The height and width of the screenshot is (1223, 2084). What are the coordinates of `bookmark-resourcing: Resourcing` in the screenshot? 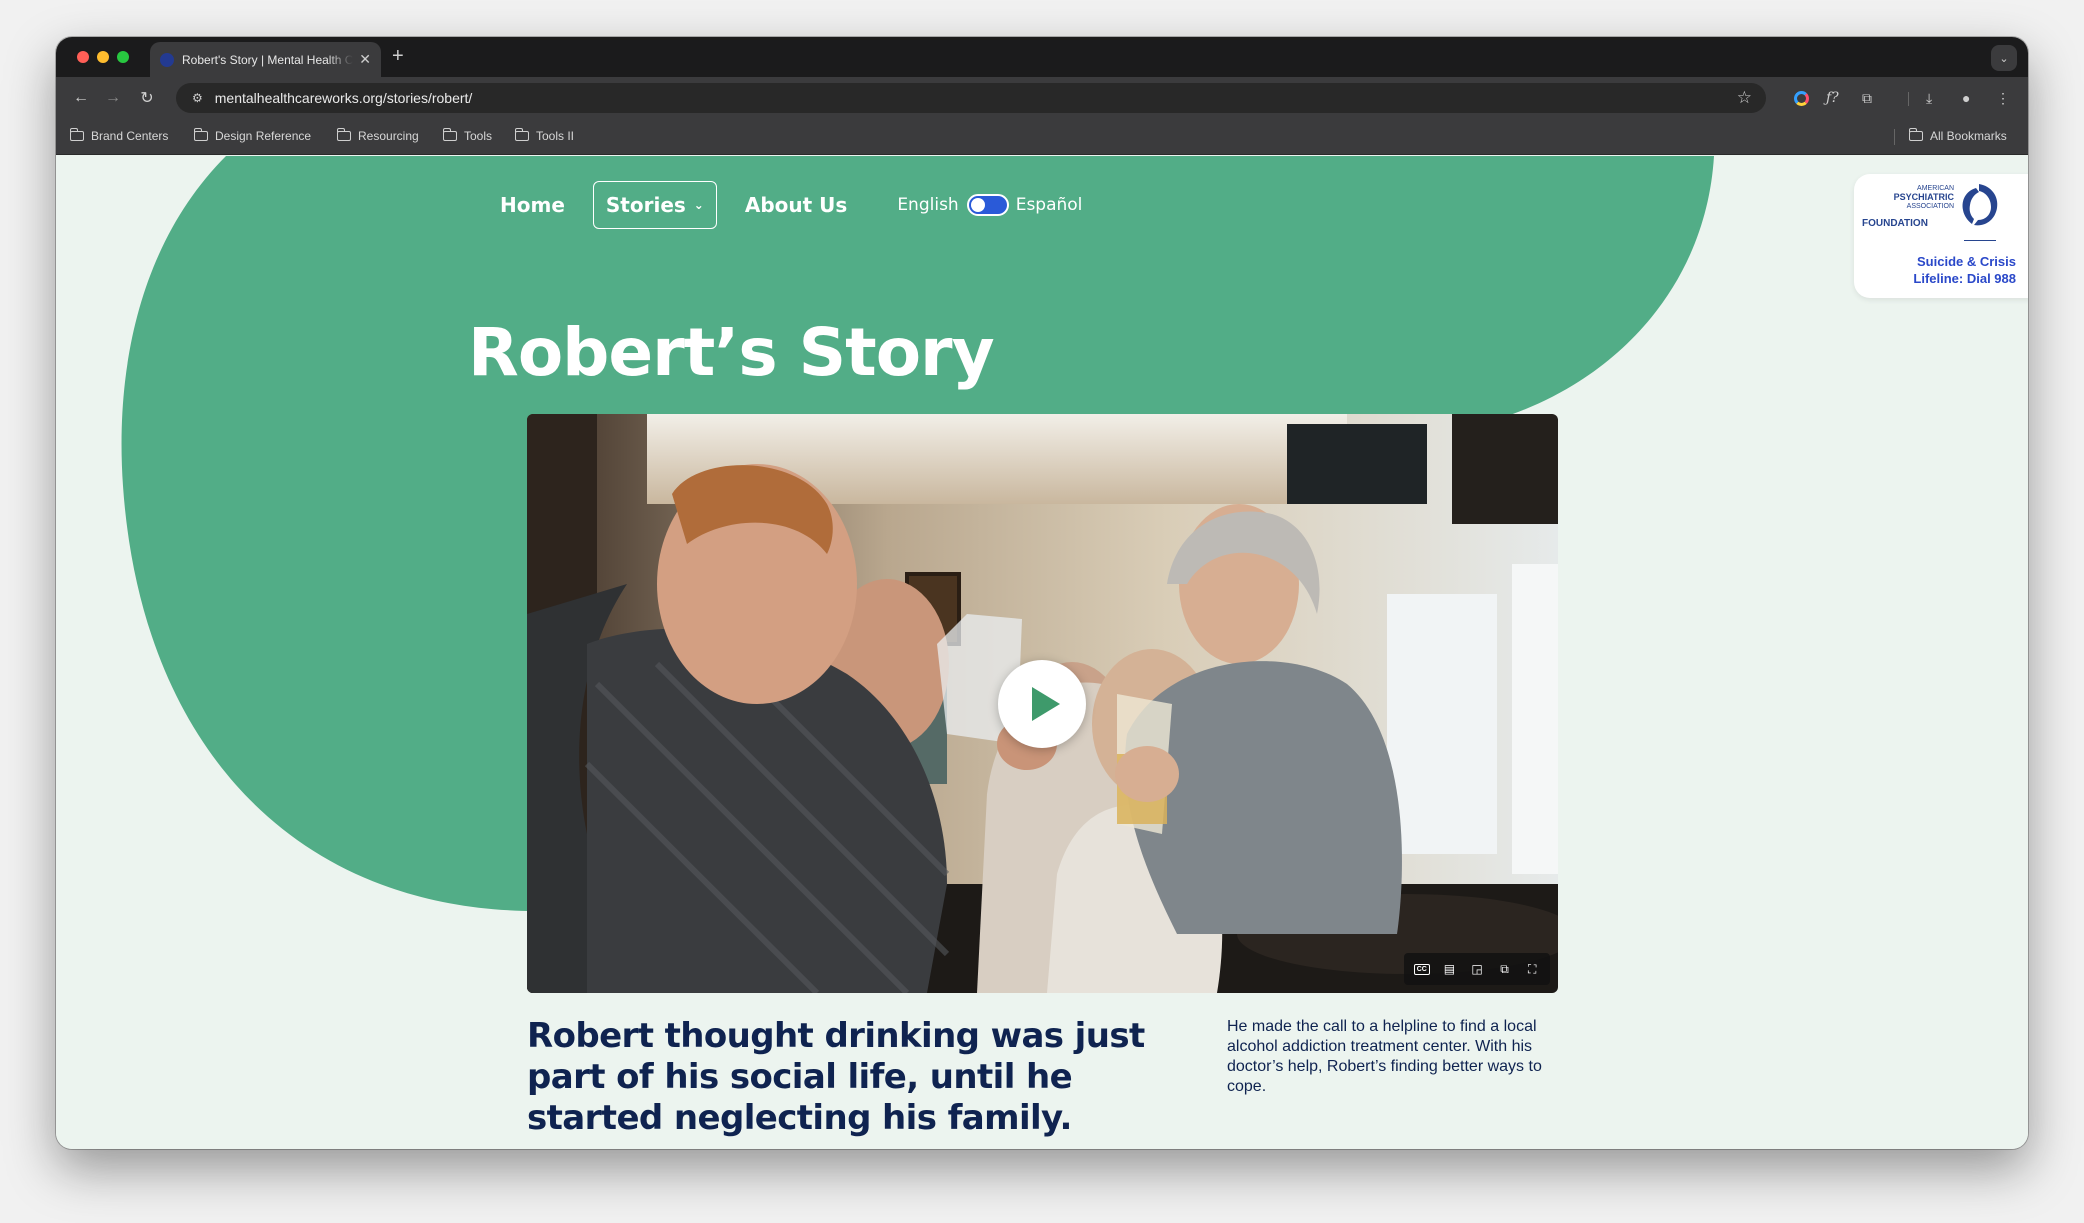 It's located at (377, 135).